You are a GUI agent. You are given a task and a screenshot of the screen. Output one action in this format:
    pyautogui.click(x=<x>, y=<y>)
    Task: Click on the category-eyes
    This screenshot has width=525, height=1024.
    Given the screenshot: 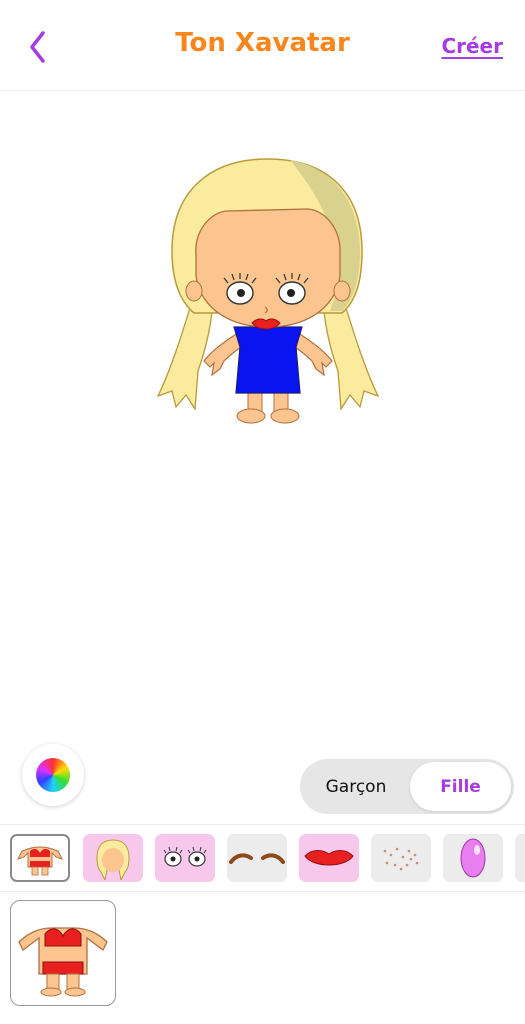 What is the action you would take?
    pyautogui.click(x=185, y=858)
    